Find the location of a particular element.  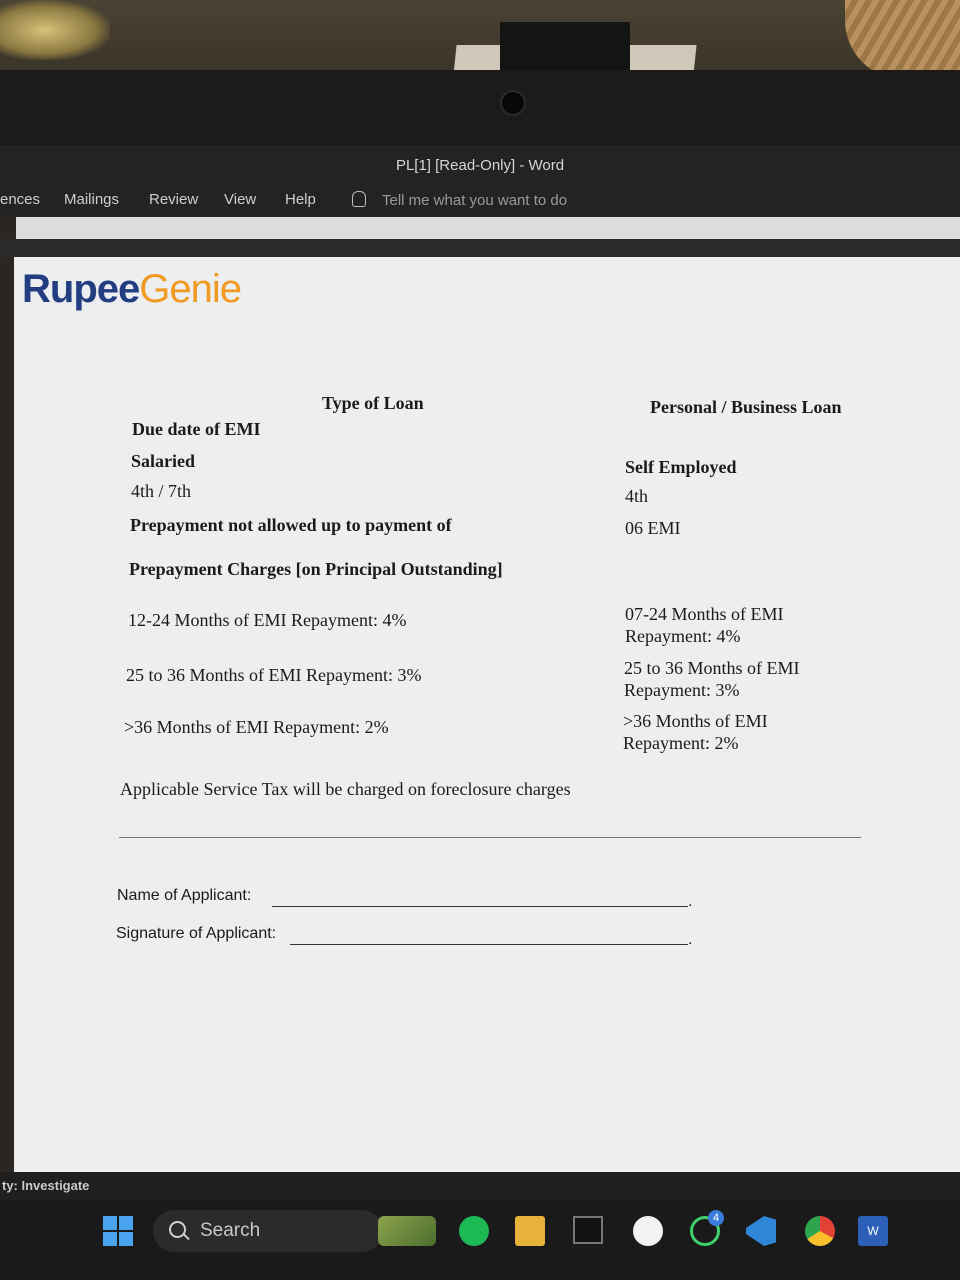

search-icon is located at coordinates (177, 1229).